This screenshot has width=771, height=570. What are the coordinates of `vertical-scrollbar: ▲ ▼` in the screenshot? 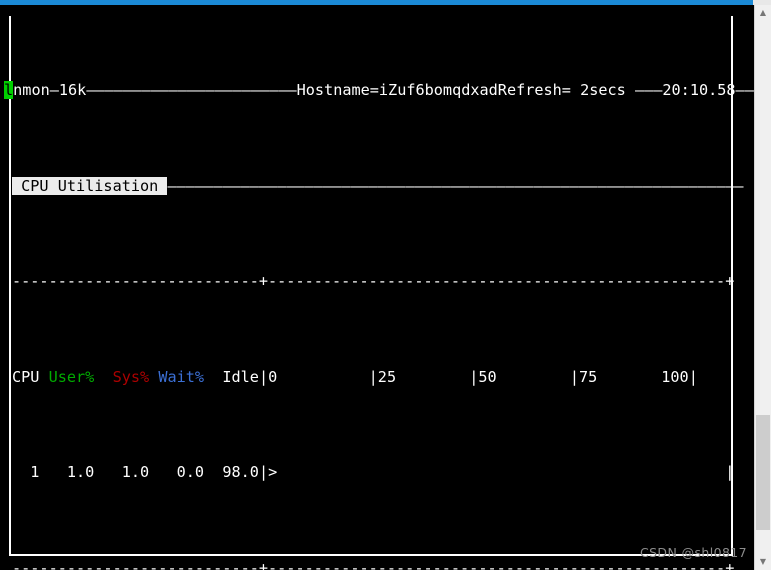 It's located at (762, 287).